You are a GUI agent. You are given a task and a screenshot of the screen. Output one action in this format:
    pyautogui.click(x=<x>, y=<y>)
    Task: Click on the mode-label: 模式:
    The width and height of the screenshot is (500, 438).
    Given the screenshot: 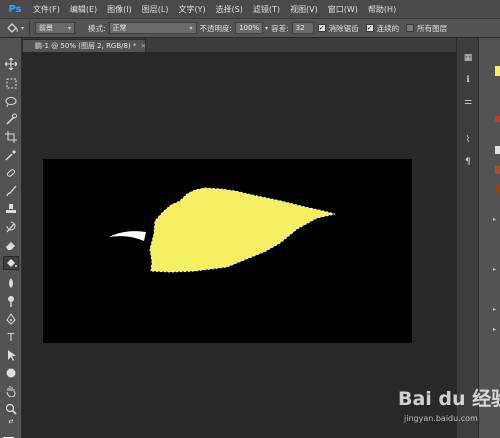 What is the action you would take?
    pyautogui.click(x=97, y=28)
    